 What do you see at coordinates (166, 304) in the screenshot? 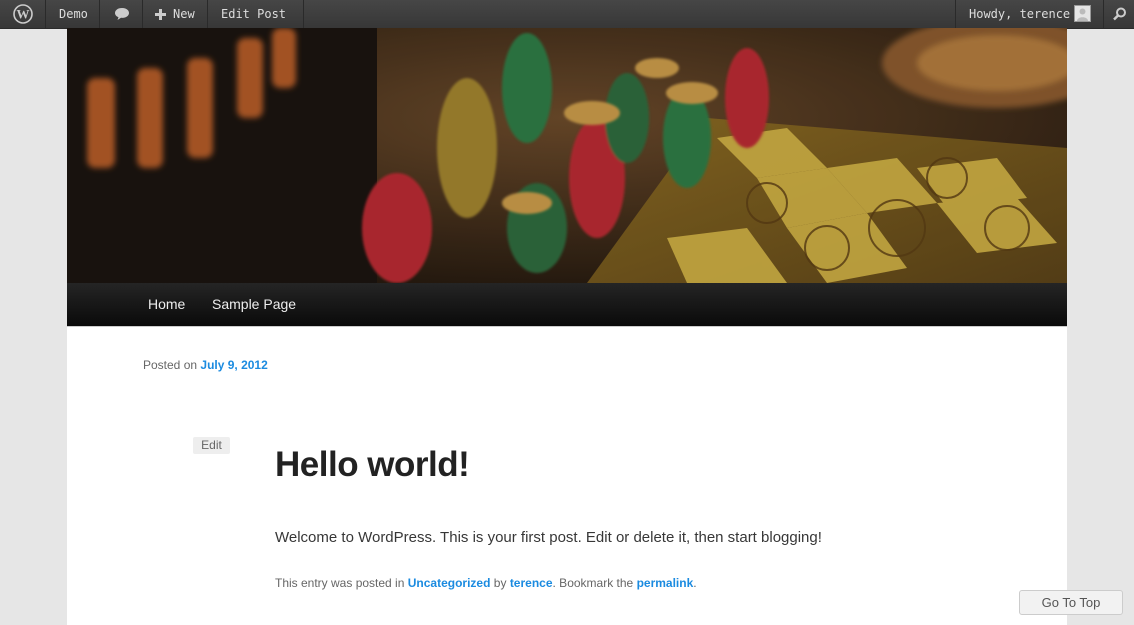
I see `nav-item-home: Home` at bounding box center [166, 304].